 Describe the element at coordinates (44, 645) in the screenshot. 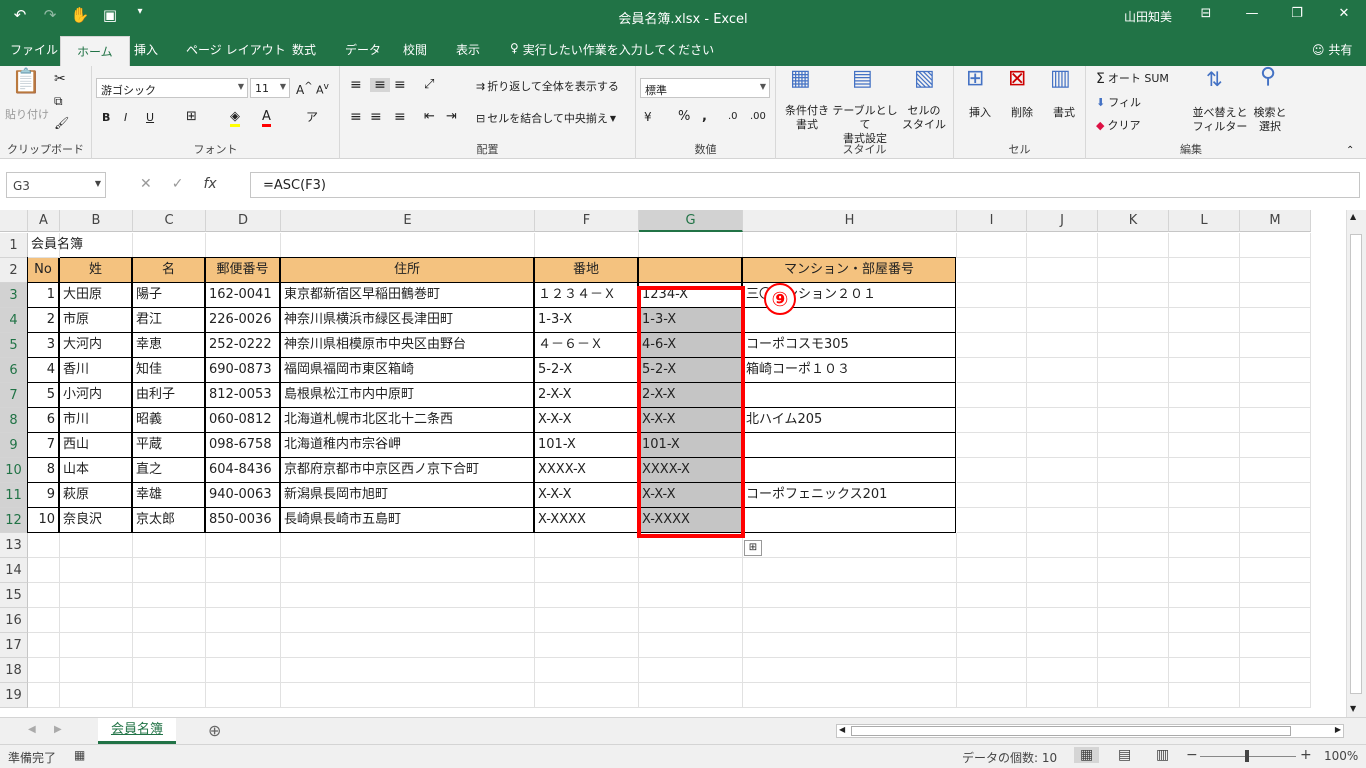

I see `cell-a17` at that location.